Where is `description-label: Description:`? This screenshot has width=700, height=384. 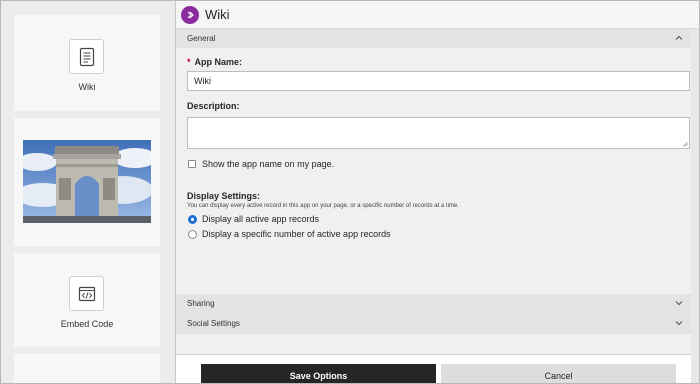
description-label: Description: is located at coordinates (213, 106).